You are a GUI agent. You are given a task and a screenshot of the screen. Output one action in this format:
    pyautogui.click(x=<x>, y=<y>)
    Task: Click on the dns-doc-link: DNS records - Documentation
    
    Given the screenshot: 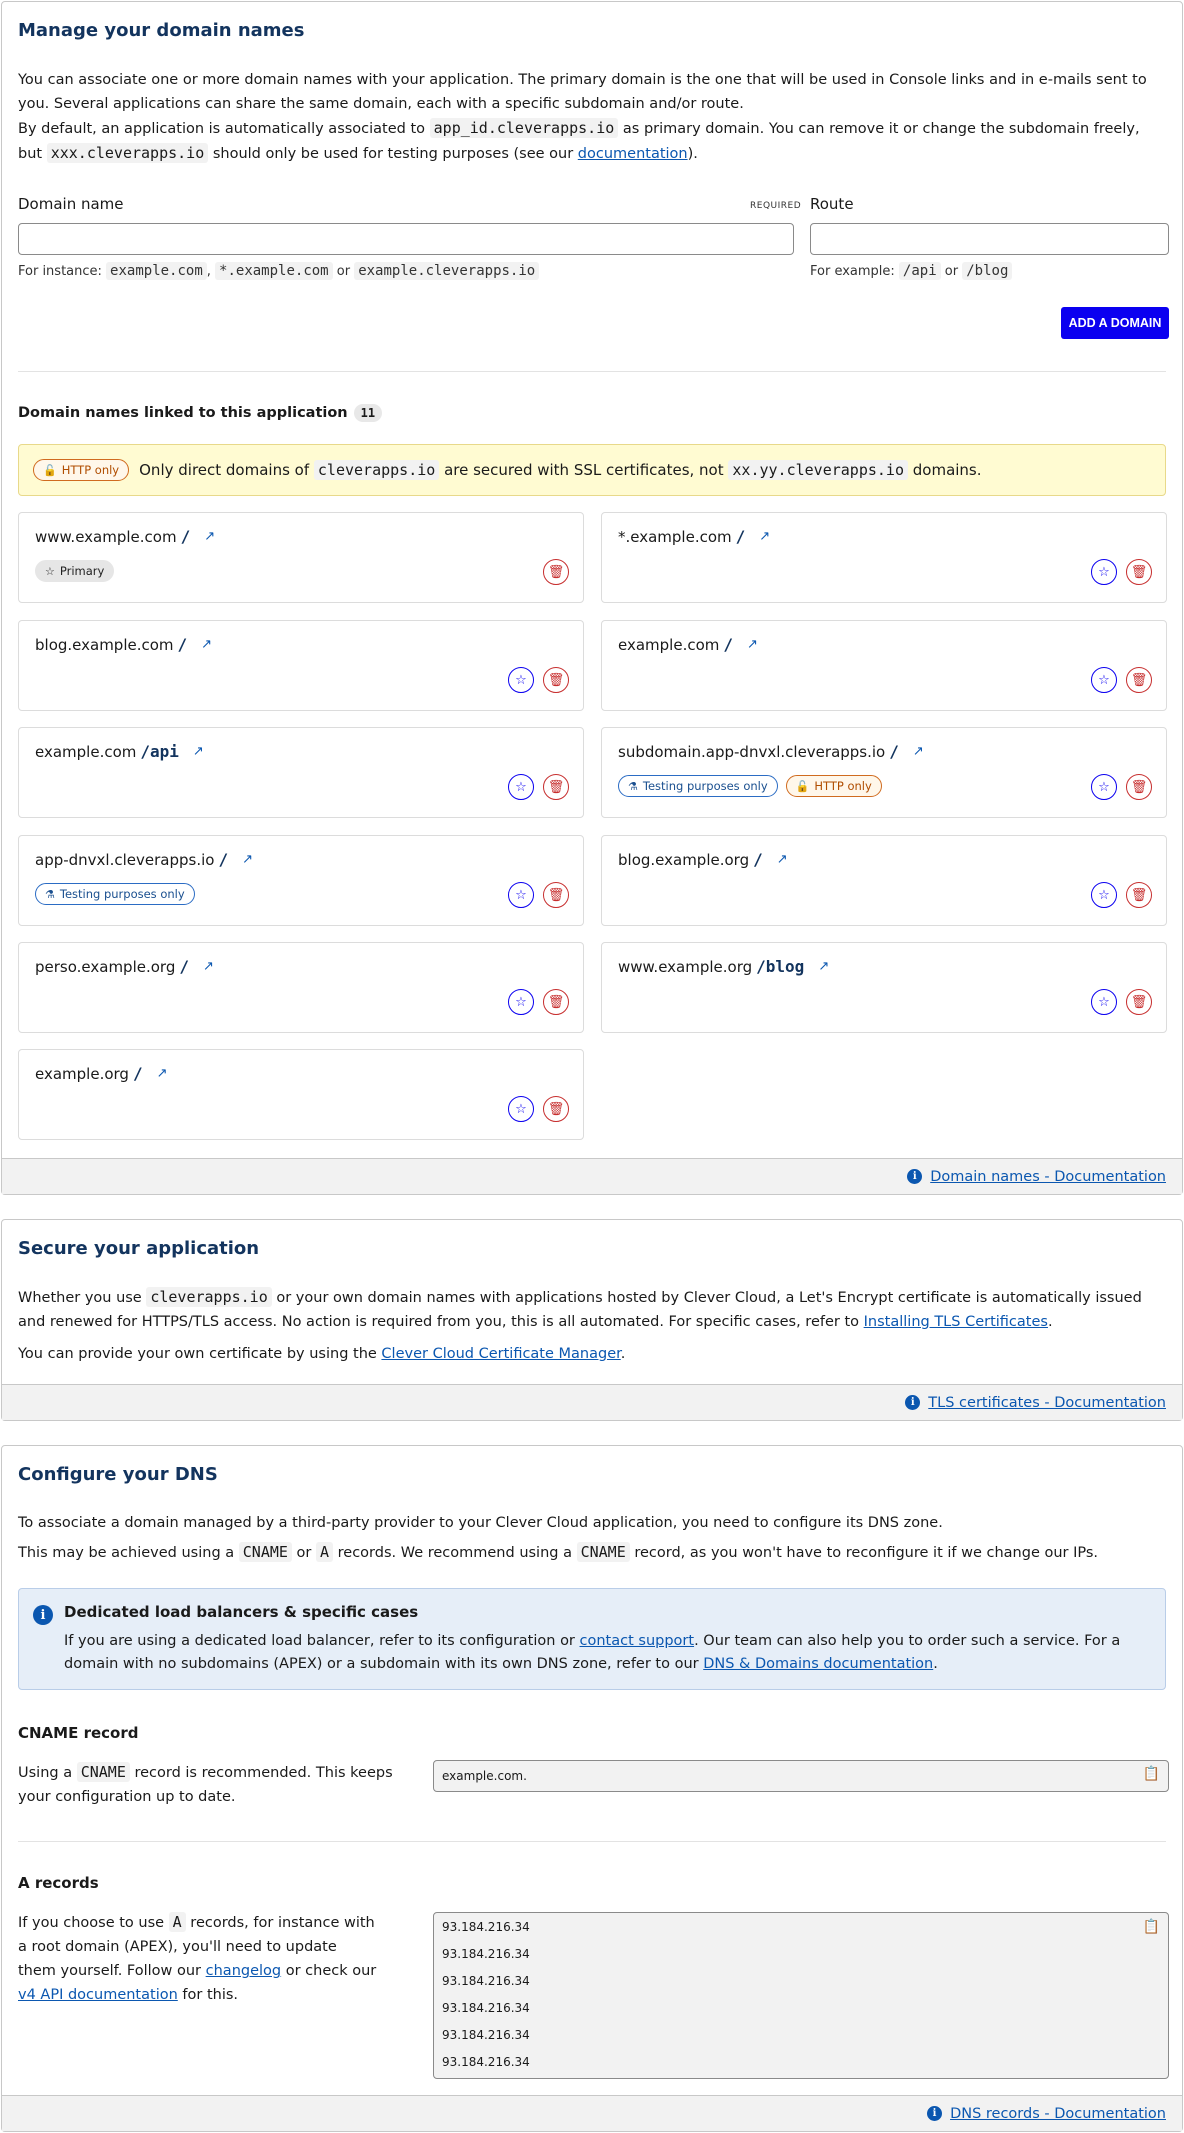 What is the action you would take?
    pyautogui.click(x=1058, y=2114)
    